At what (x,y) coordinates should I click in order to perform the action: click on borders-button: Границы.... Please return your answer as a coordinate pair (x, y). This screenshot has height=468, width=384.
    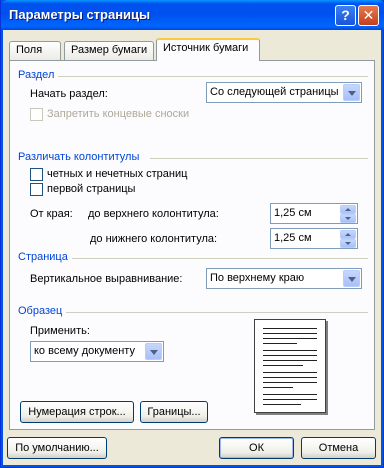
    Looking at the image, I should click on (174, 412).